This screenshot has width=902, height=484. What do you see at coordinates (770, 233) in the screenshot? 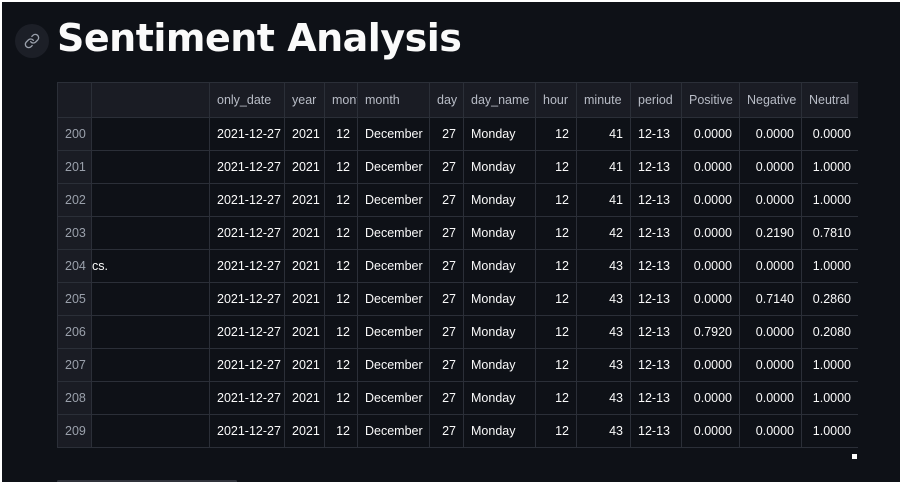
I see `cell-negative: 0.2190` at bounding box center [770, 233].